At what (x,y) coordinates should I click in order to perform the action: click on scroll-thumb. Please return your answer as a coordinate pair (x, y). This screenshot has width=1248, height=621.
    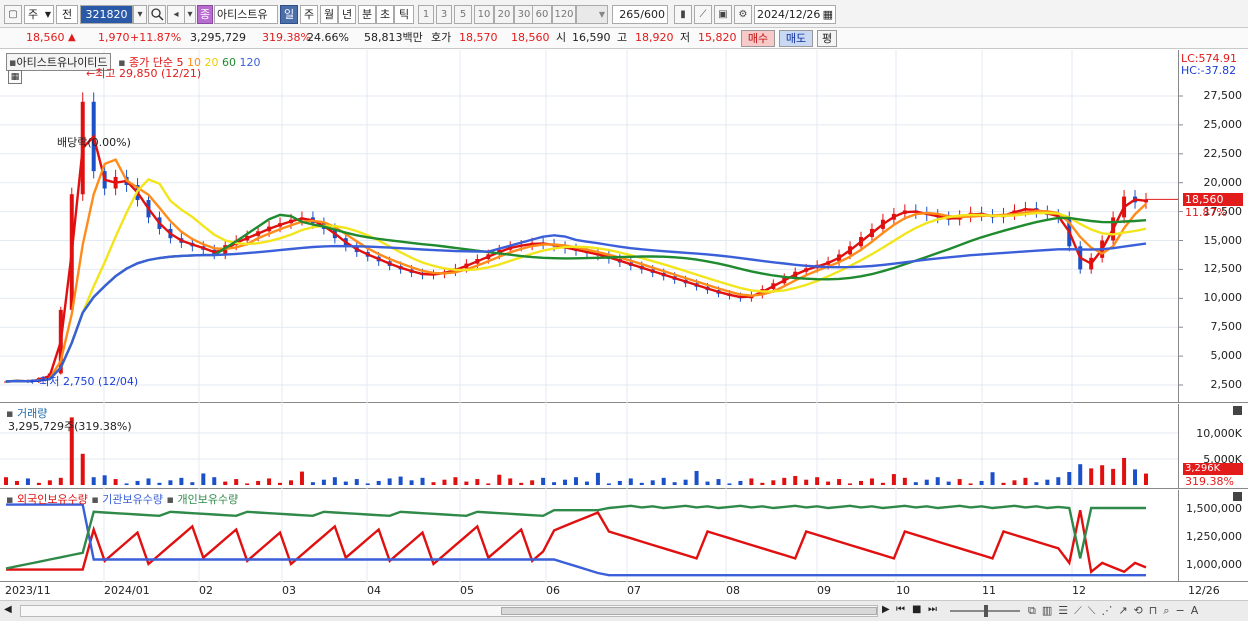
    Looking at the image, I should click on (689, 611).